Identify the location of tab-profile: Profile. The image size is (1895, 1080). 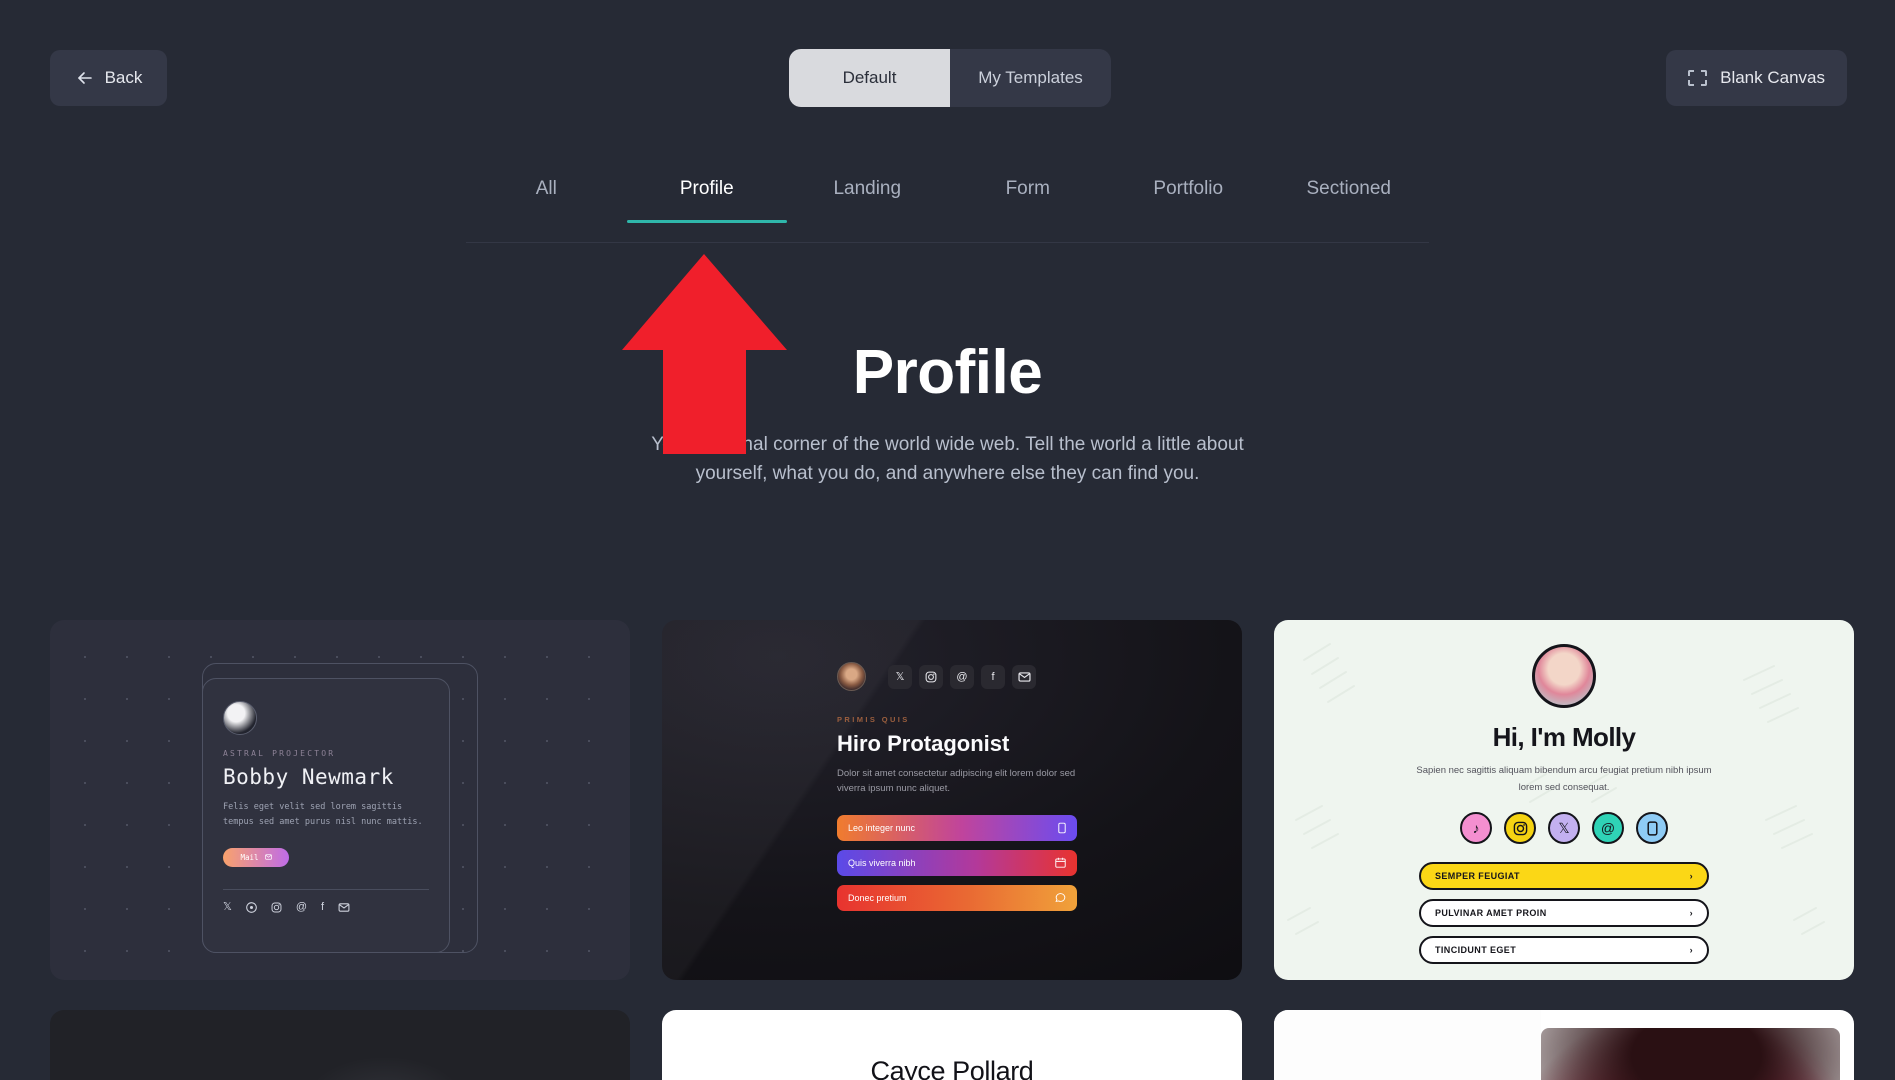
(707, 200).